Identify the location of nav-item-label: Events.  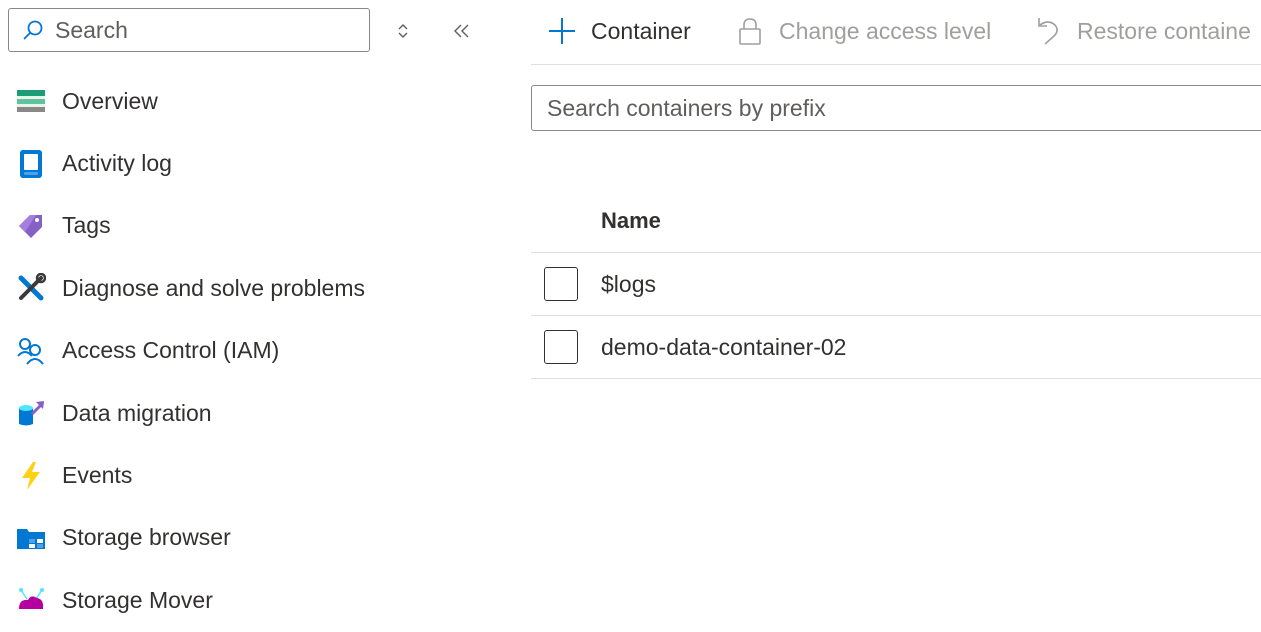
(97, 475).